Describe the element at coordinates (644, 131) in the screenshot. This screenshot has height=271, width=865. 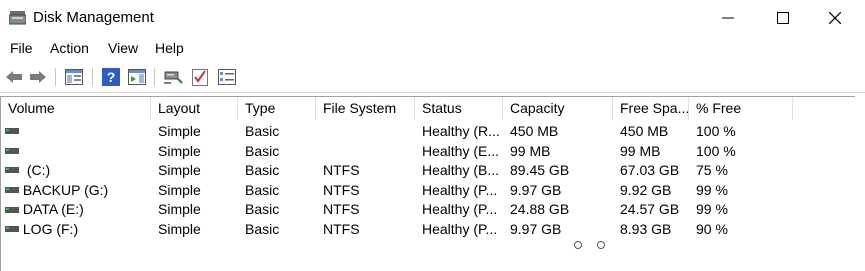
I see `free-space-cell: 450 MB` at that location.